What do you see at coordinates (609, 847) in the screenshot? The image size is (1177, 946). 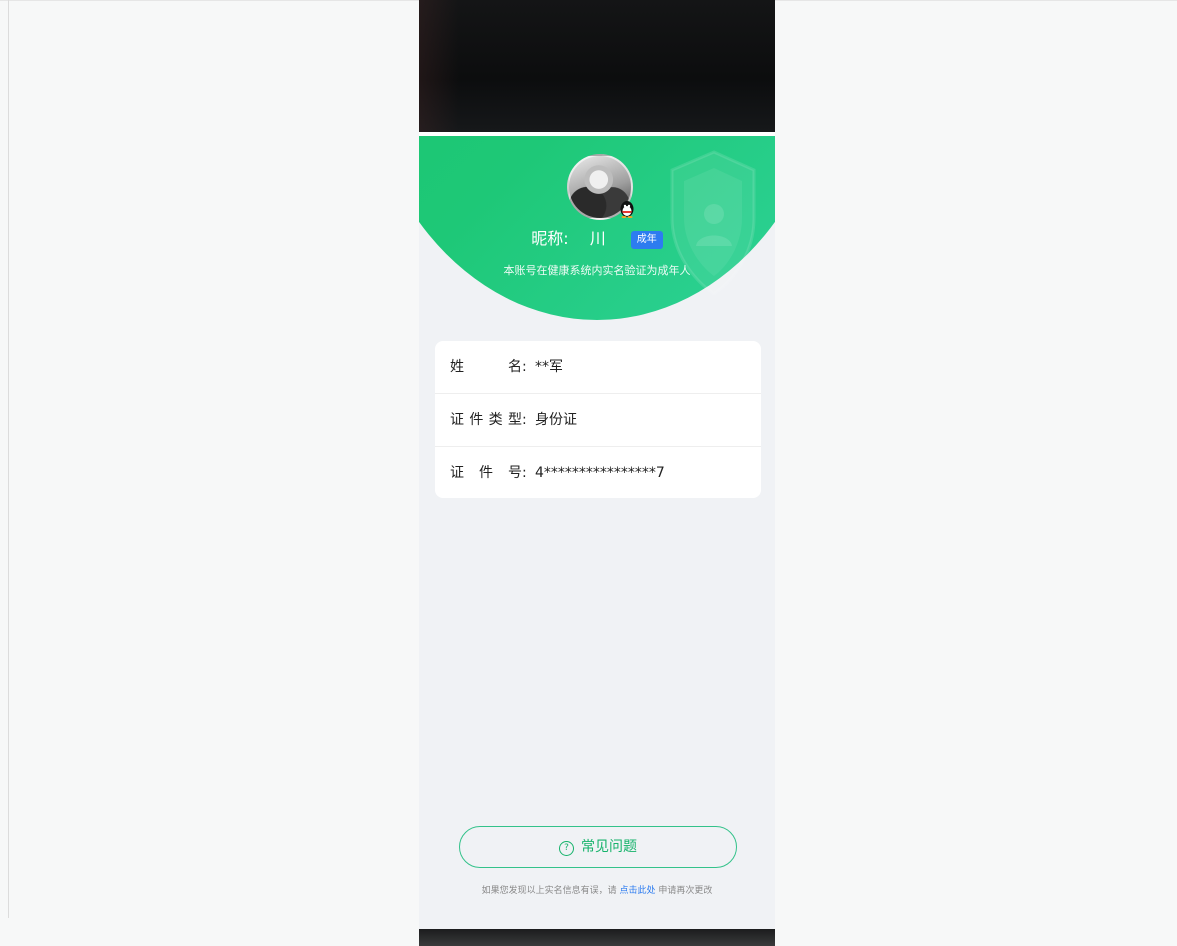 I see `faq-button-label: 常见问题` at bounding box center [609, 847].